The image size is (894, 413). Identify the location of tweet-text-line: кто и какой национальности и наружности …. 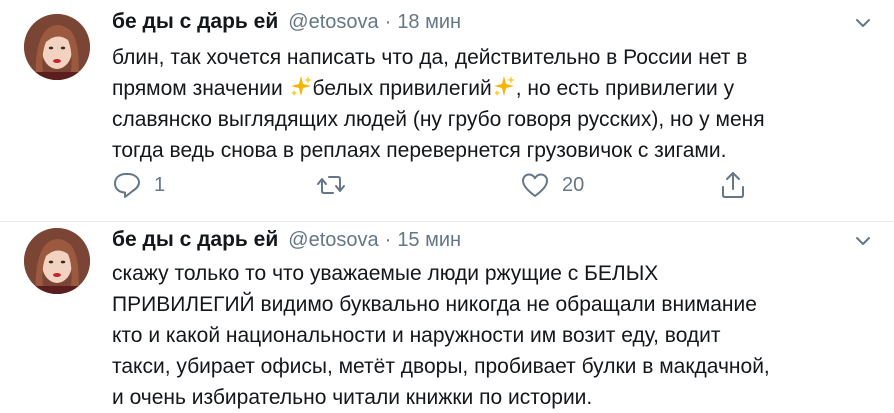
(416, 335).